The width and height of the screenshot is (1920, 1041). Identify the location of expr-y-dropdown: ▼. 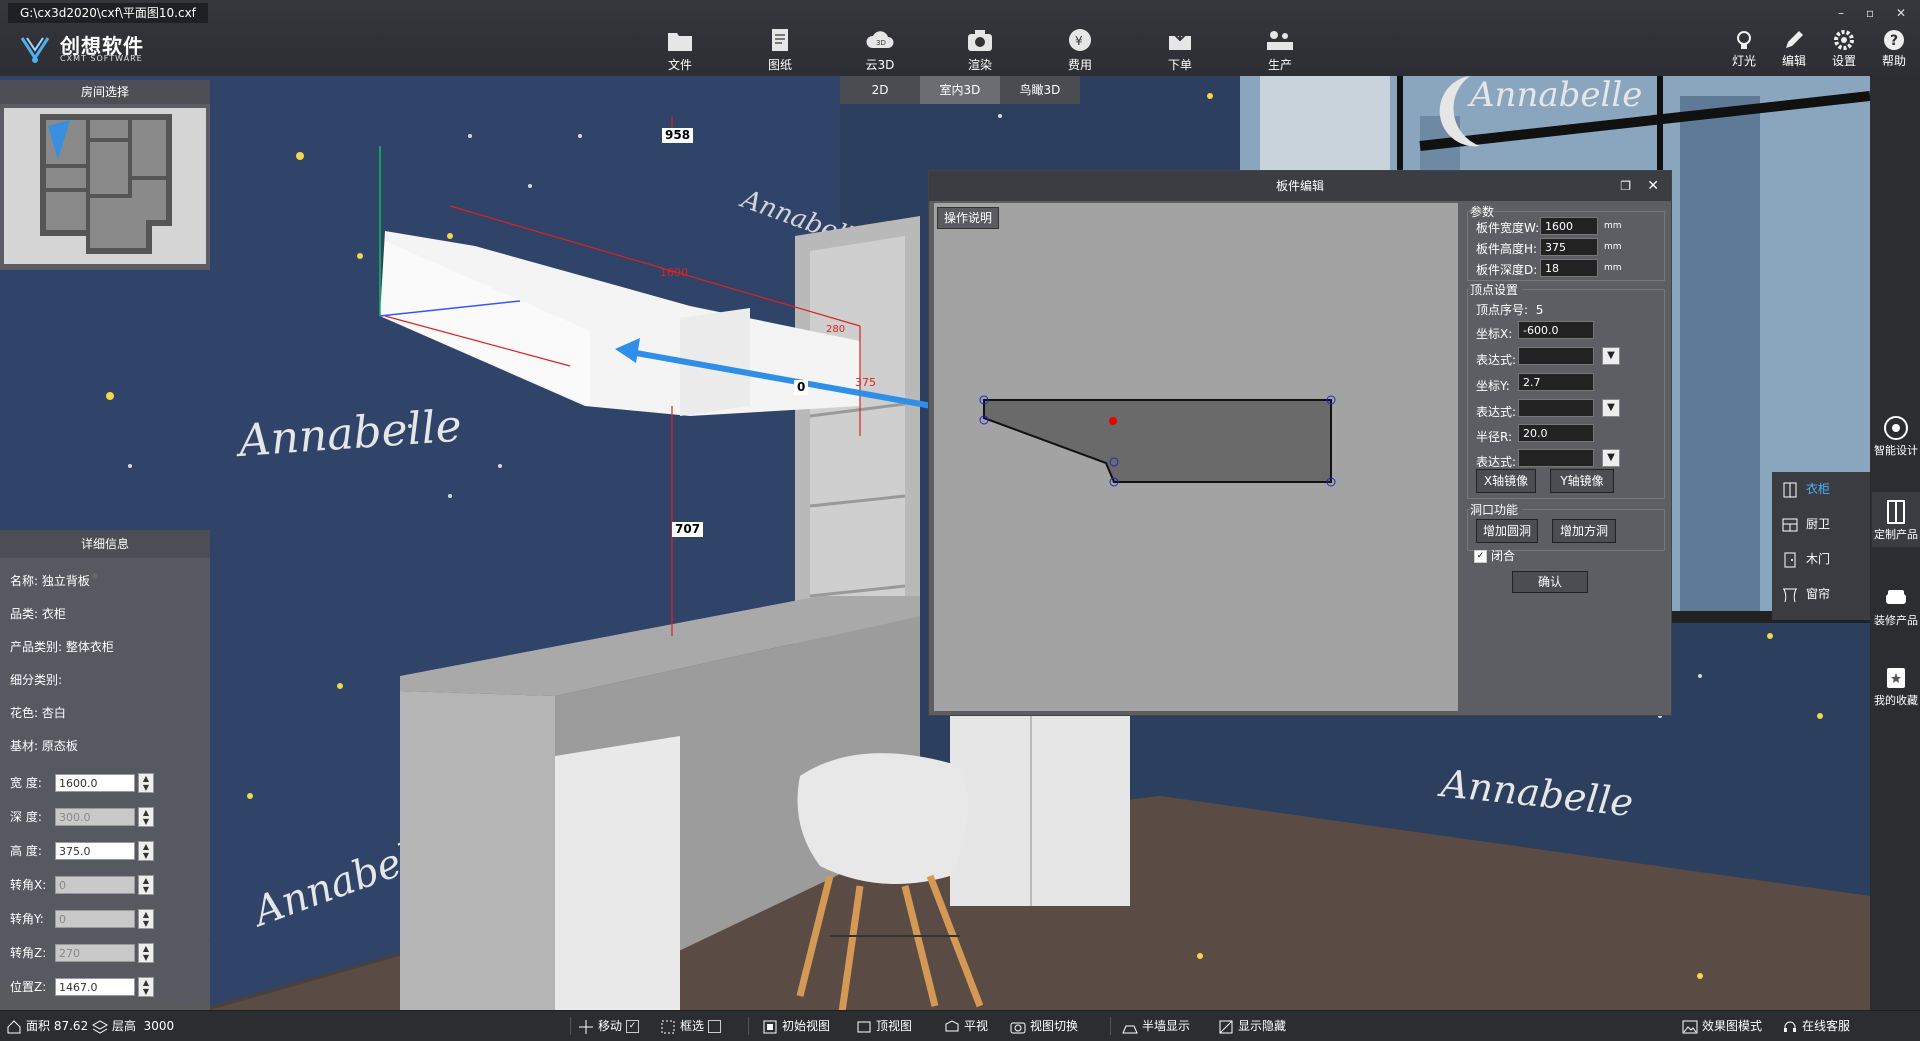
(1611, 408).